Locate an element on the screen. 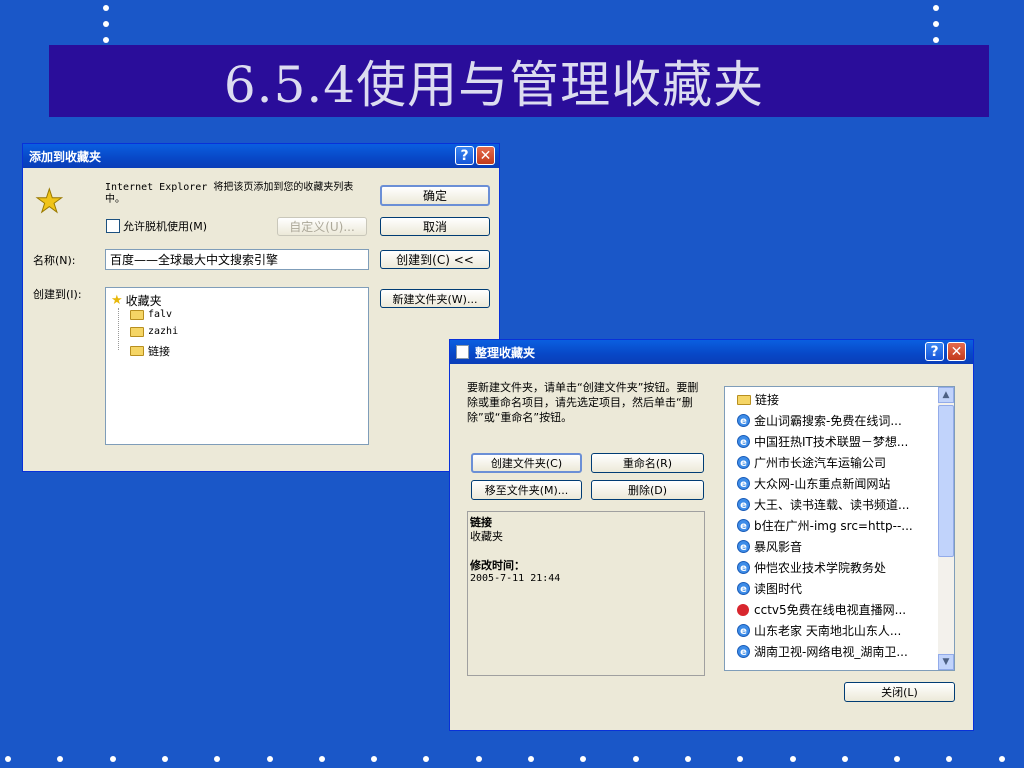  close-dialog-button: 关闭(L) is located at coordinates (899, 692).